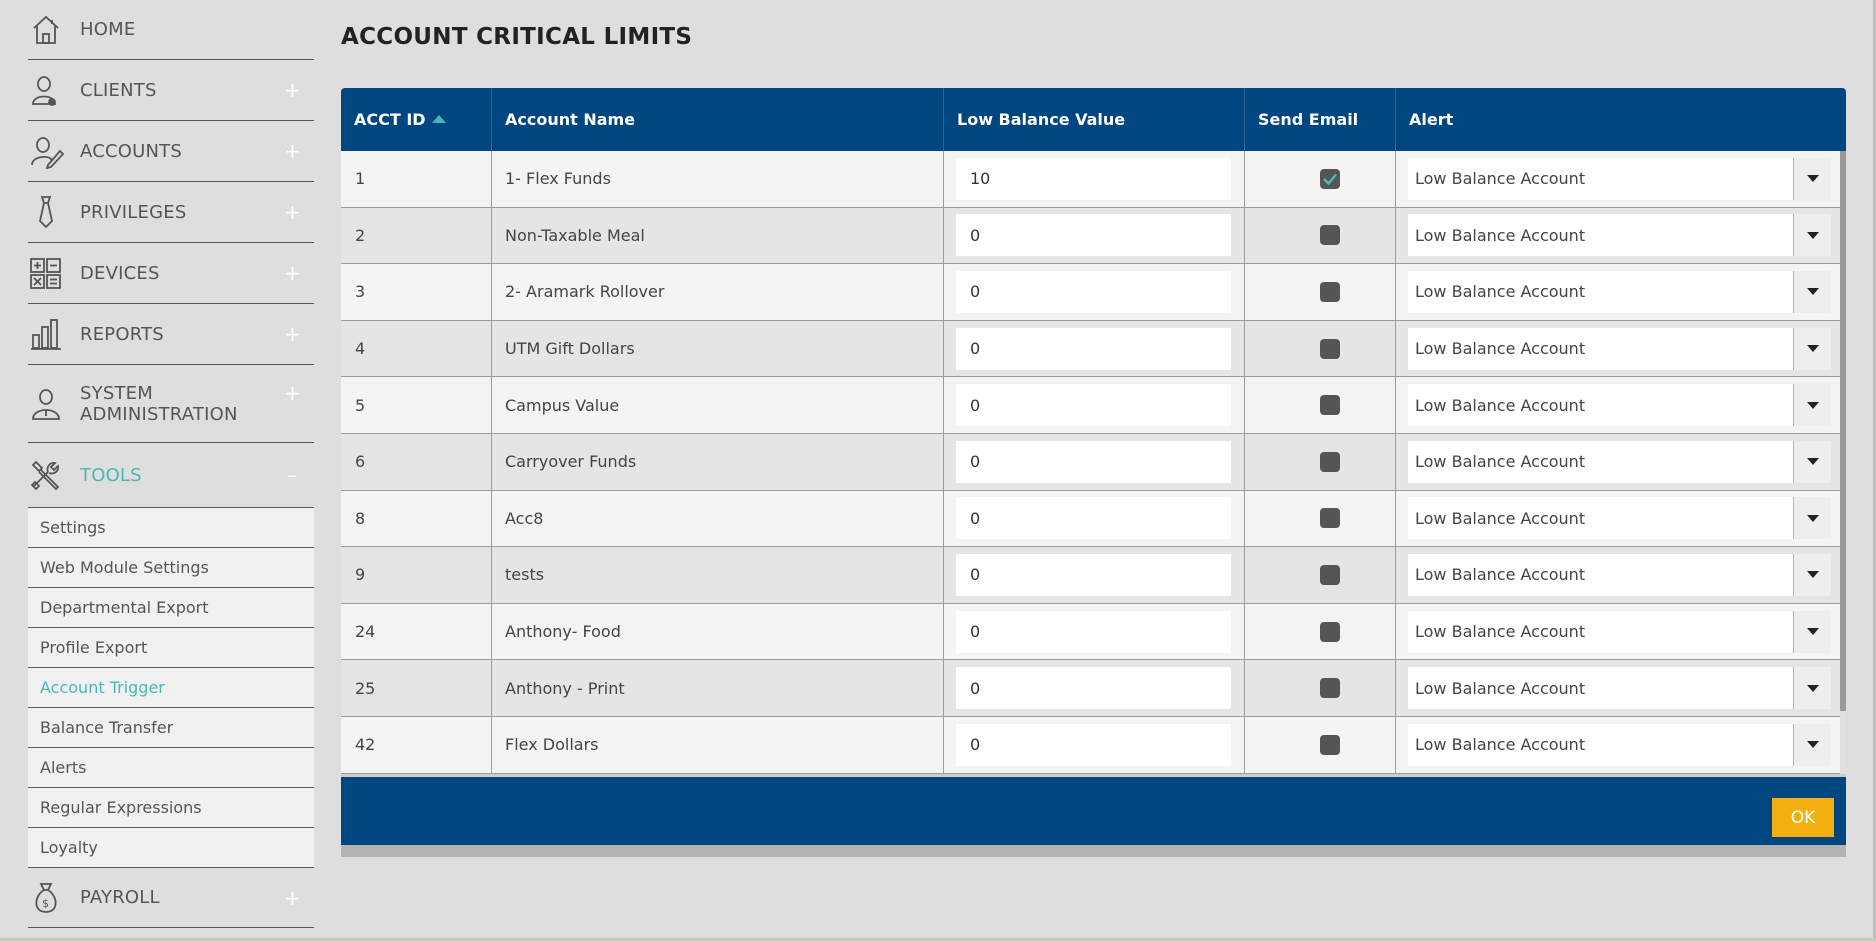 The width and height of the screenshot is (1876, 941). I want to click on column-header-send-email: Send Email, so click(1320, 119).